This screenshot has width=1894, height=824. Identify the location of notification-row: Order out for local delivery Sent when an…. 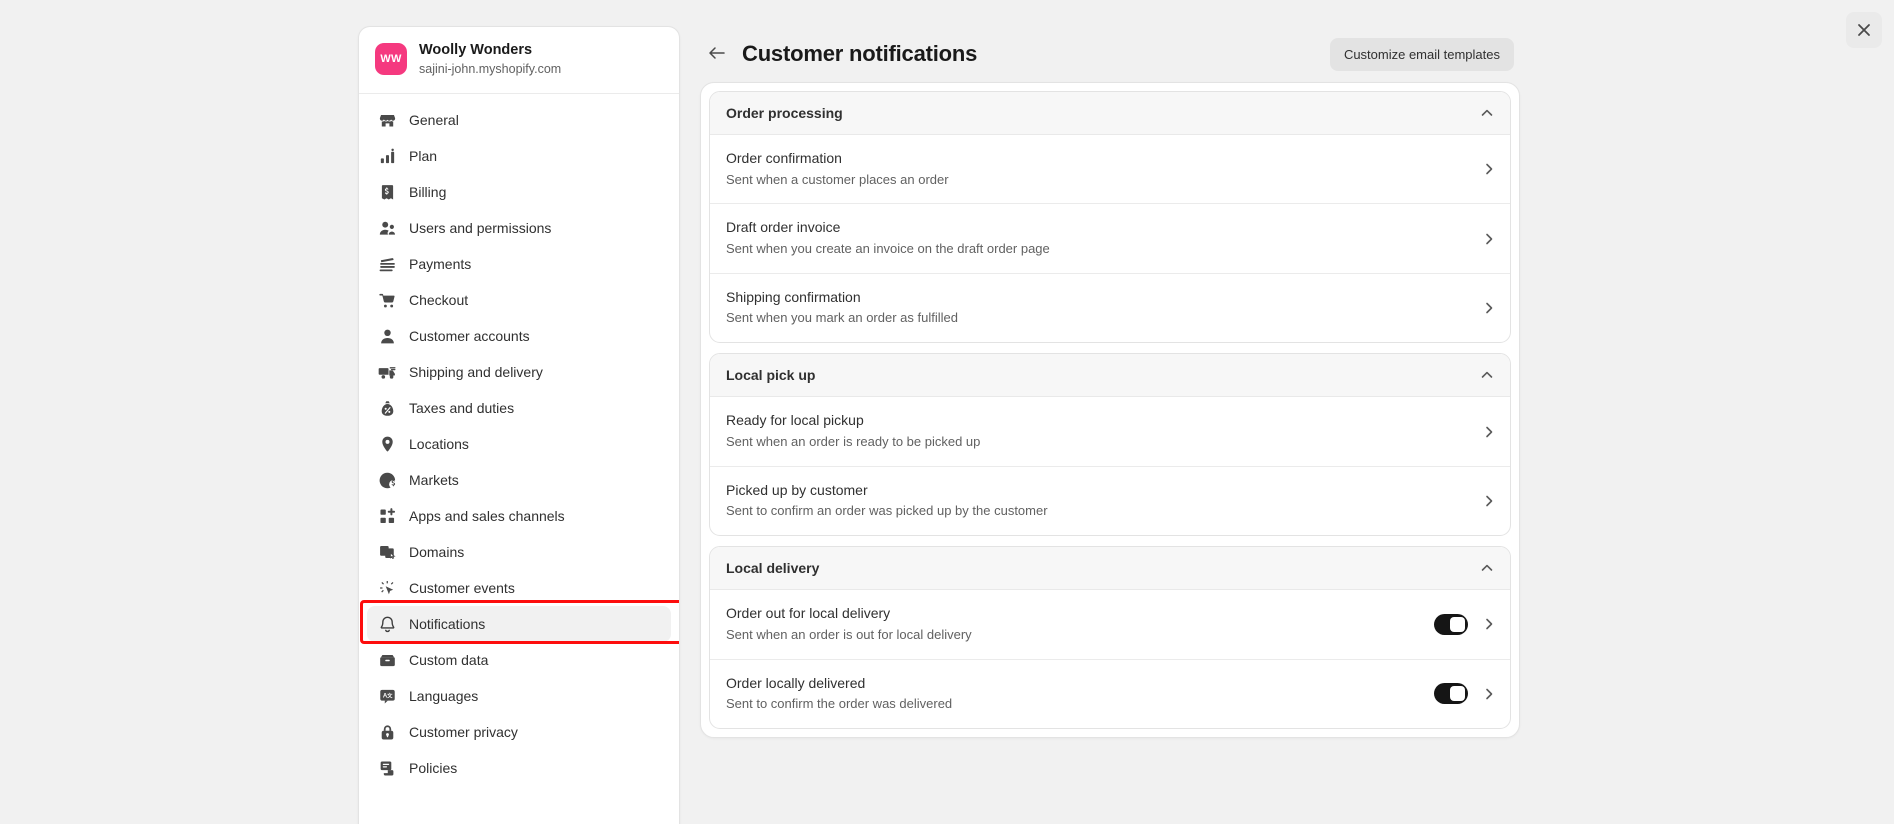
(1110, 624).